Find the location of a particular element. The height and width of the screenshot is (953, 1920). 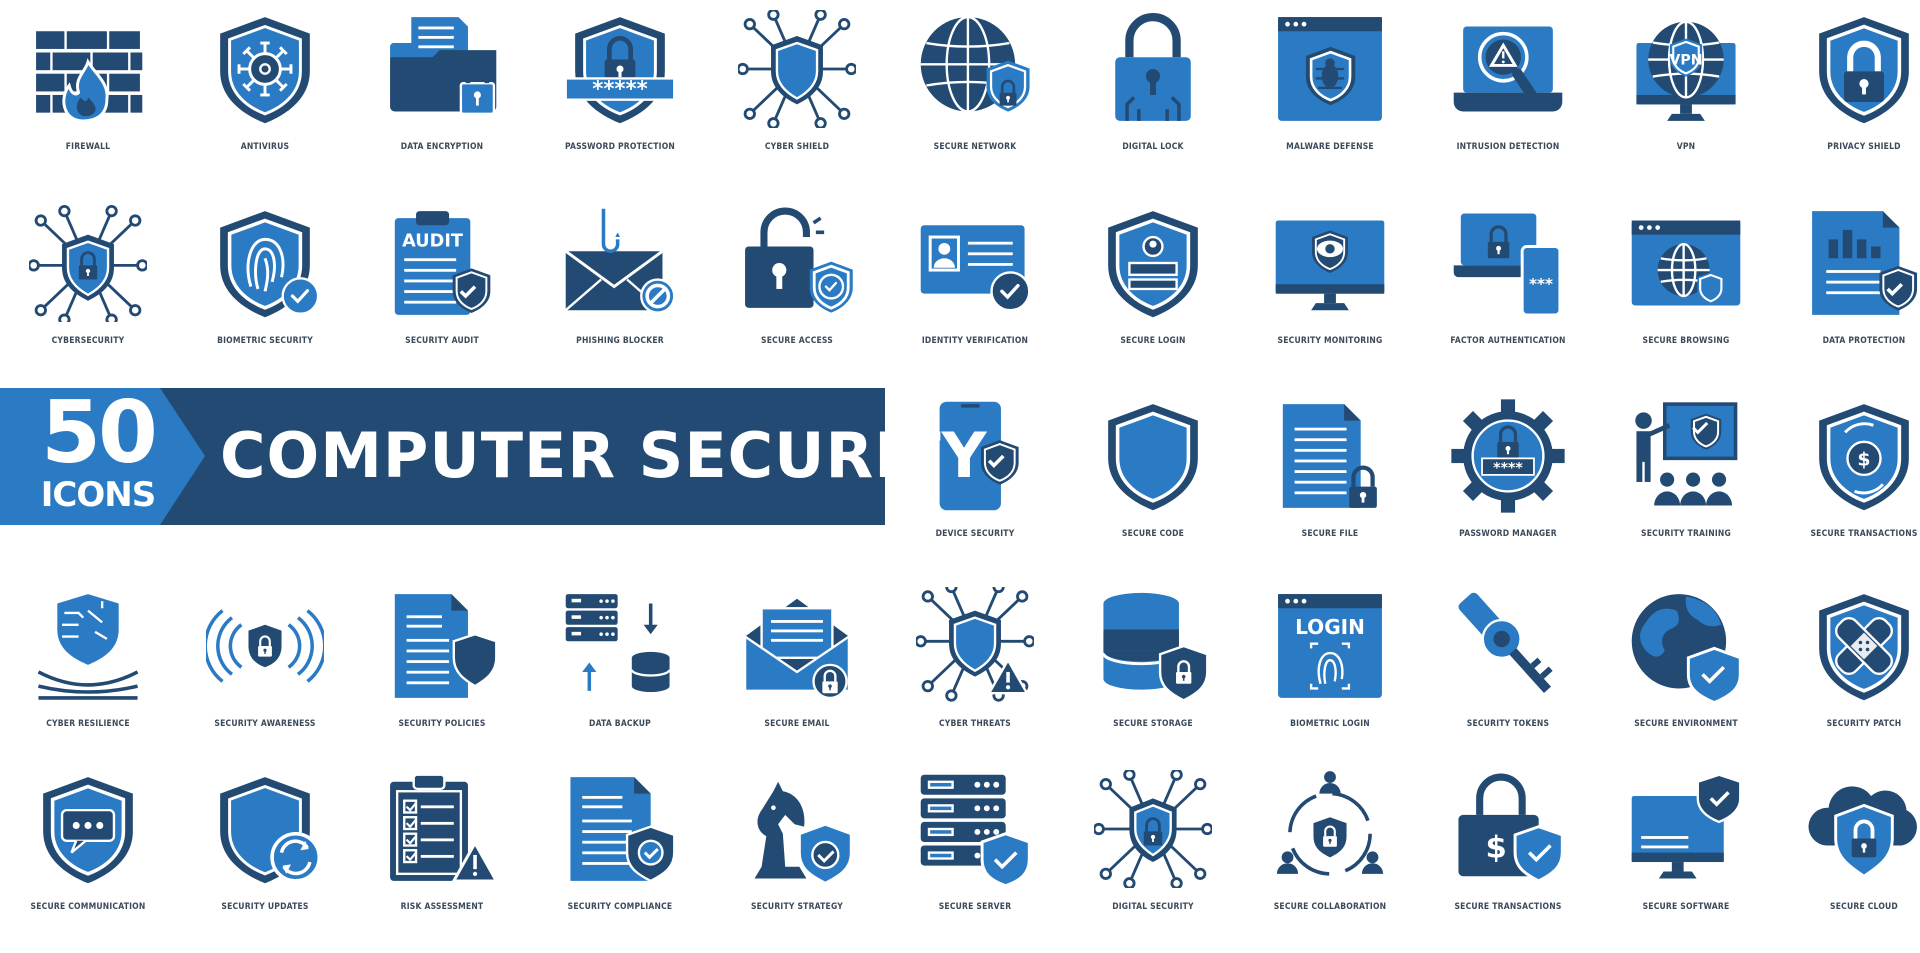

icon-tile: **** PASSWORD MANAGER is located at coordinates (1508, 468).